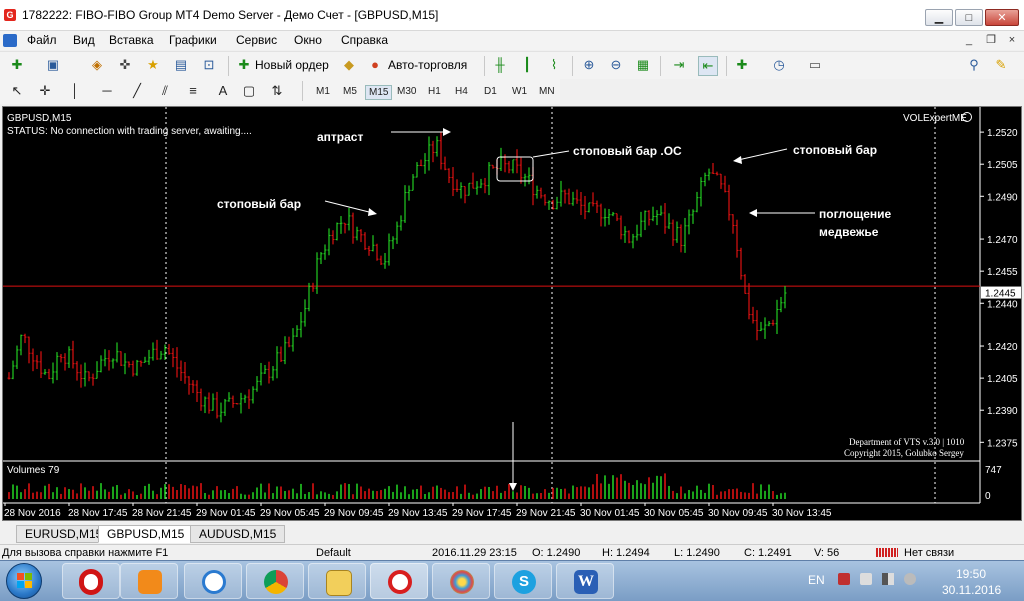  I want to click on new-order-icon: ✚, so click(244, 64).